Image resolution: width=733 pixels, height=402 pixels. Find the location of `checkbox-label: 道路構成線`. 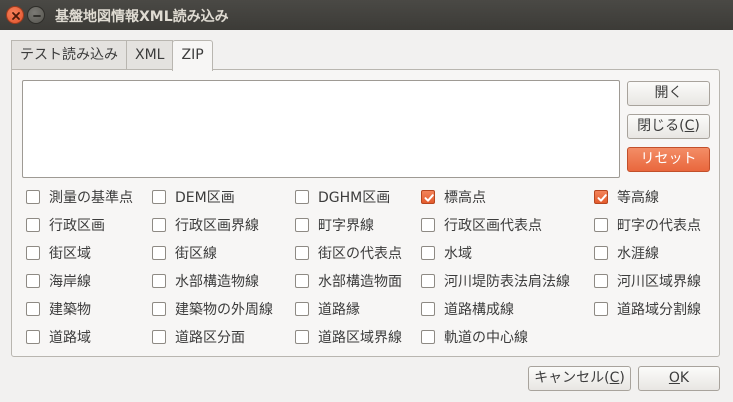

checkbox-label: 道路構成線 is located at coordinates (479, 310).